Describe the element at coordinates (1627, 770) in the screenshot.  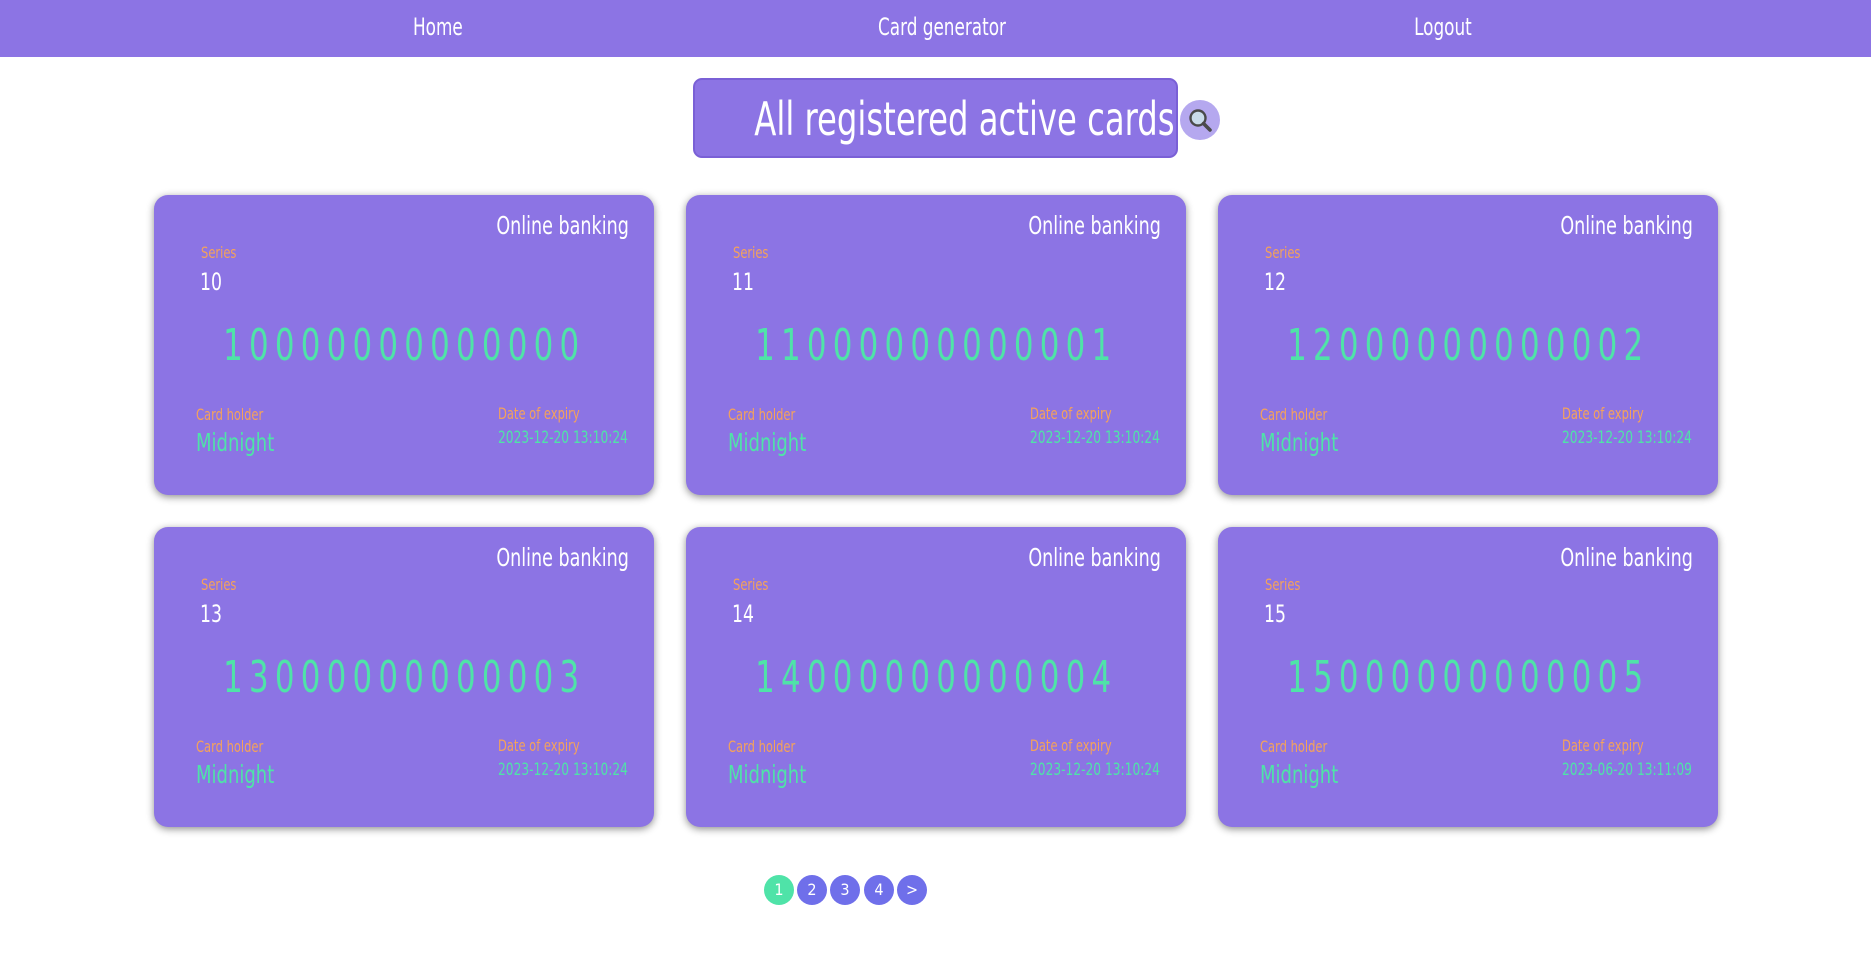
I see `expiry-value: 2023-06-20 13:11:09` at that location.